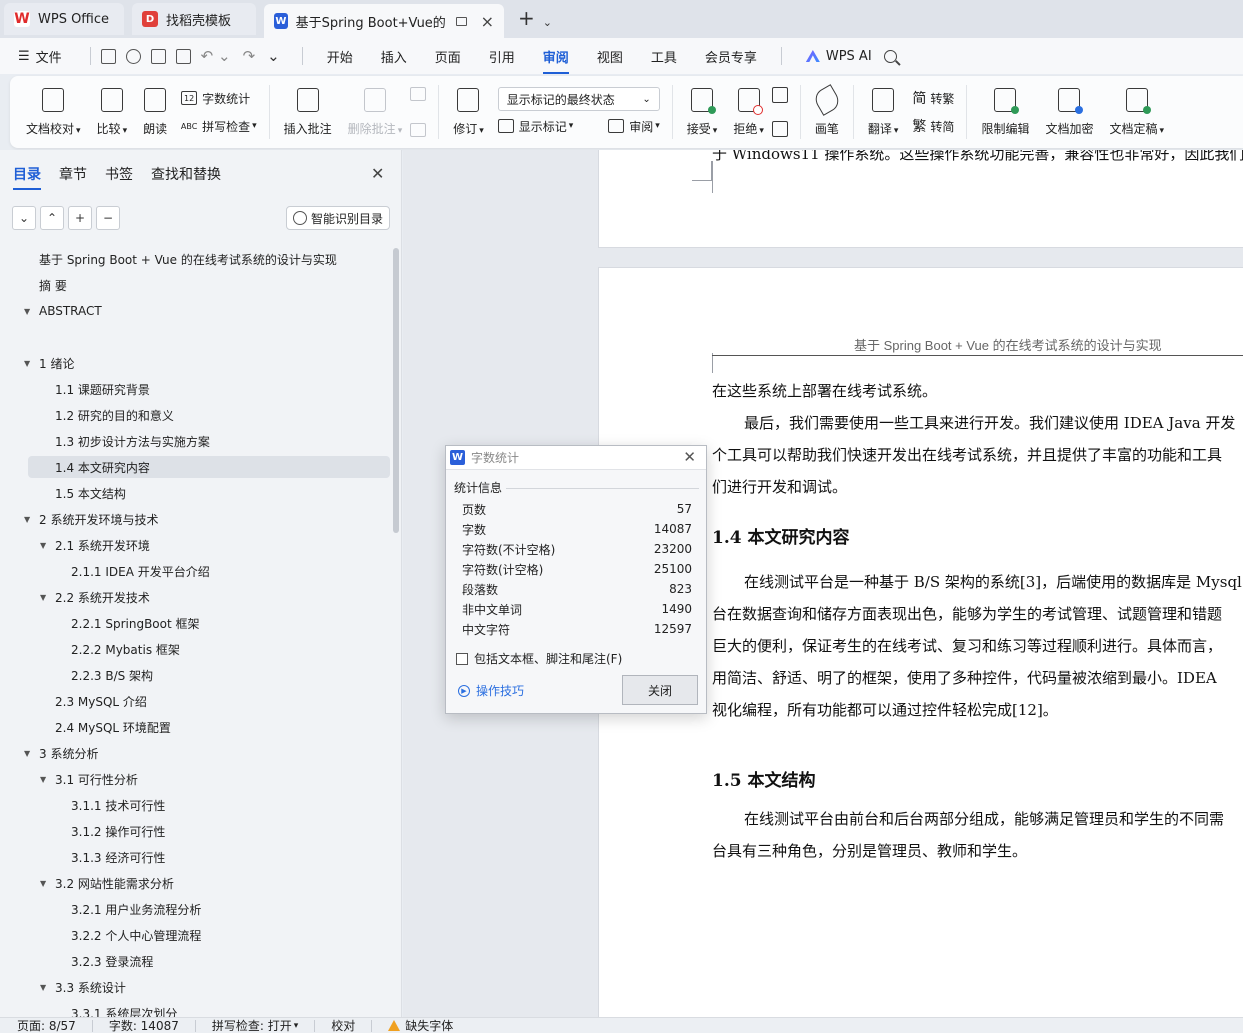 The height and width of the screenshot is (1033, 1243). What do you see at coordinates (547, 22) in the screenshot?
I see `chevron-down-icon: ⌄` at bounding box center [547, 22].